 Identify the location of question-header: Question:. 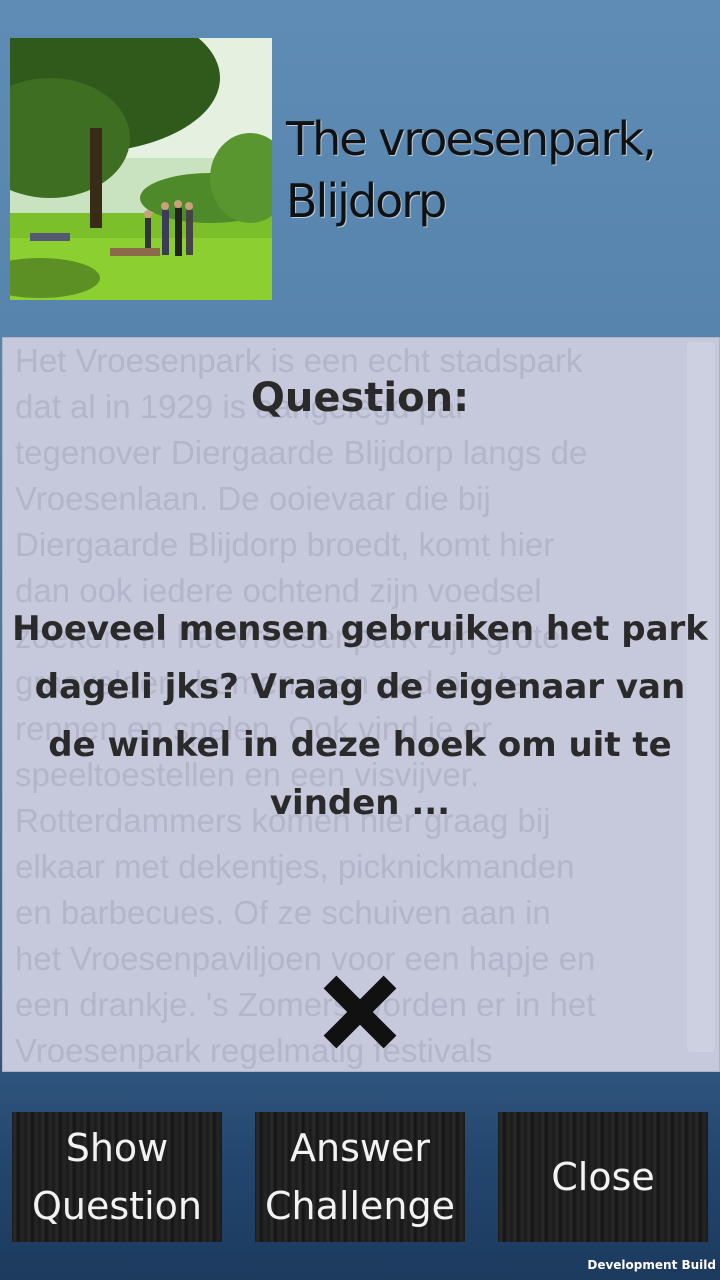
(360, 398).